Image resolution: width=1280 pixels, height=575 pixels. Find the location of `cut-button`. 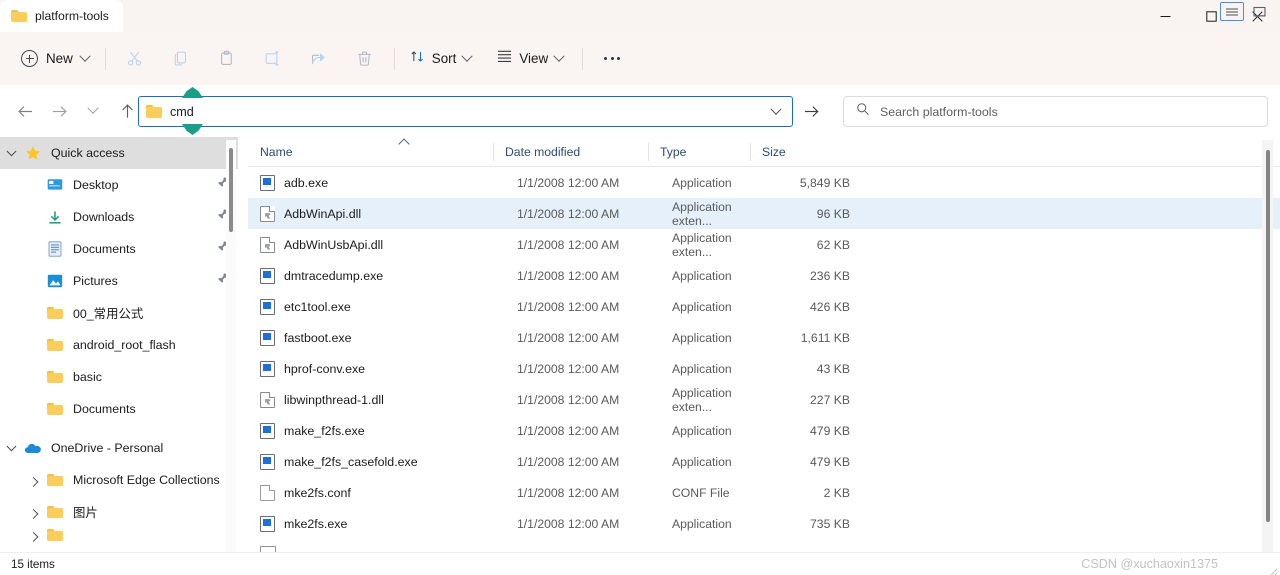

cut-button is located at coordinates (135, 59).